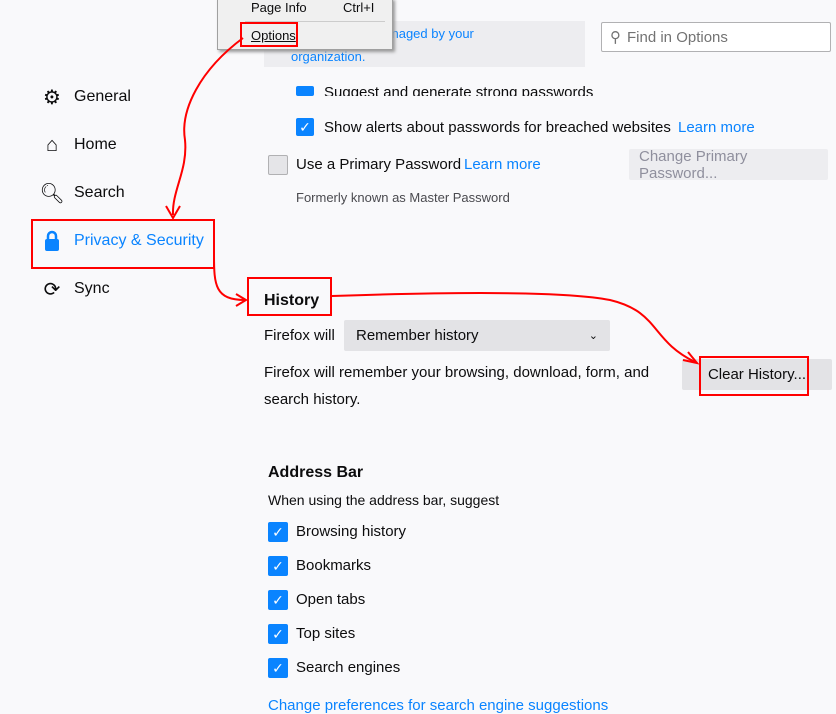  I want to click on arrow-options-to-privacy, so click(207, 126).